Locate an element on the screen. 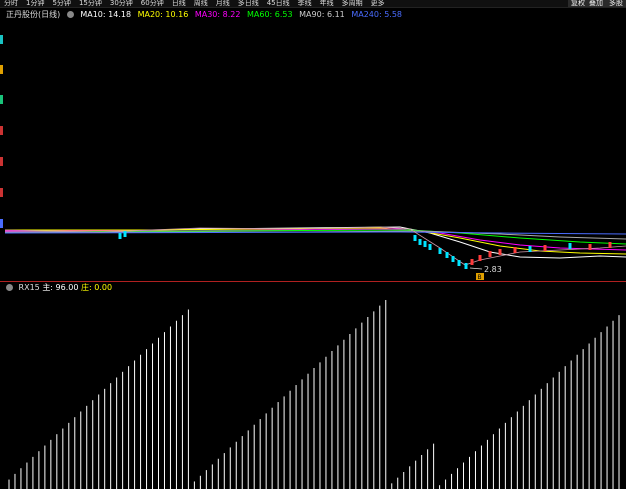 The width and height of the screenshot is (626, 489). period-tab: 30分钟 is located at coordinates (121, 3).